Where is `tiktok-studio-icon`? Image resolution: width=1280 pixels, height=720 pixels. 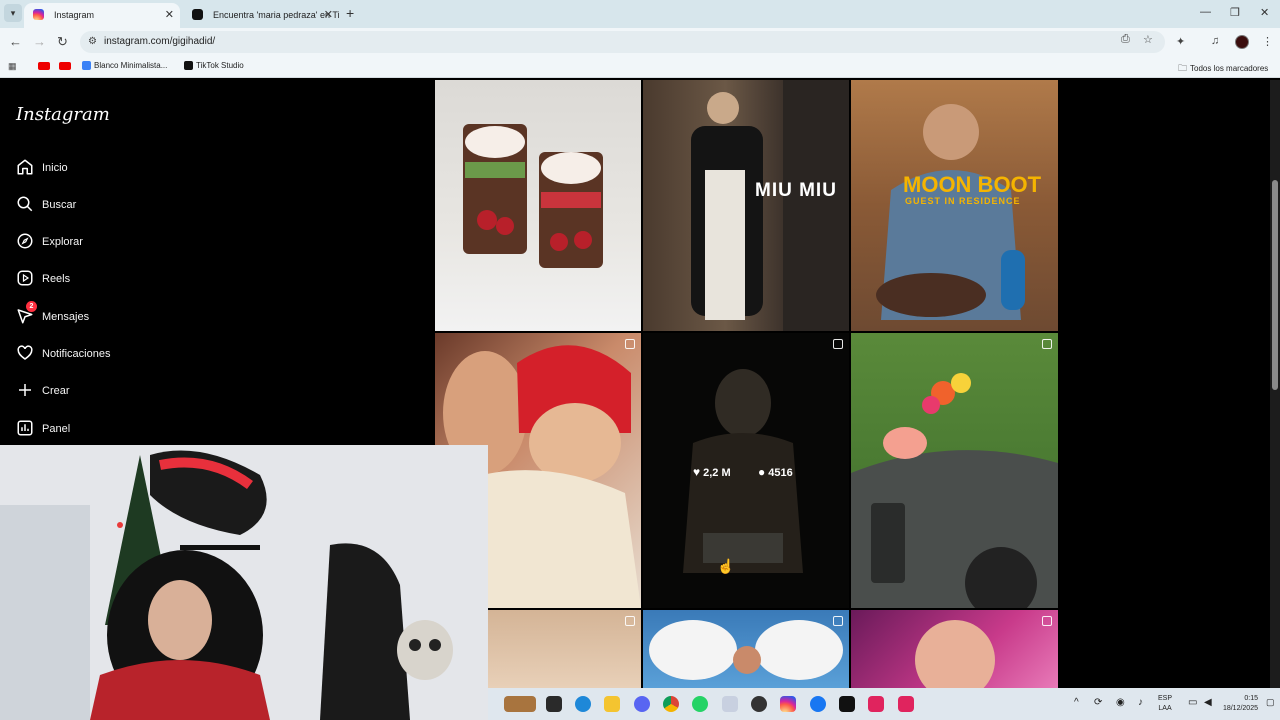 tiktok-studio-icon is located at coordinates (906, 704).